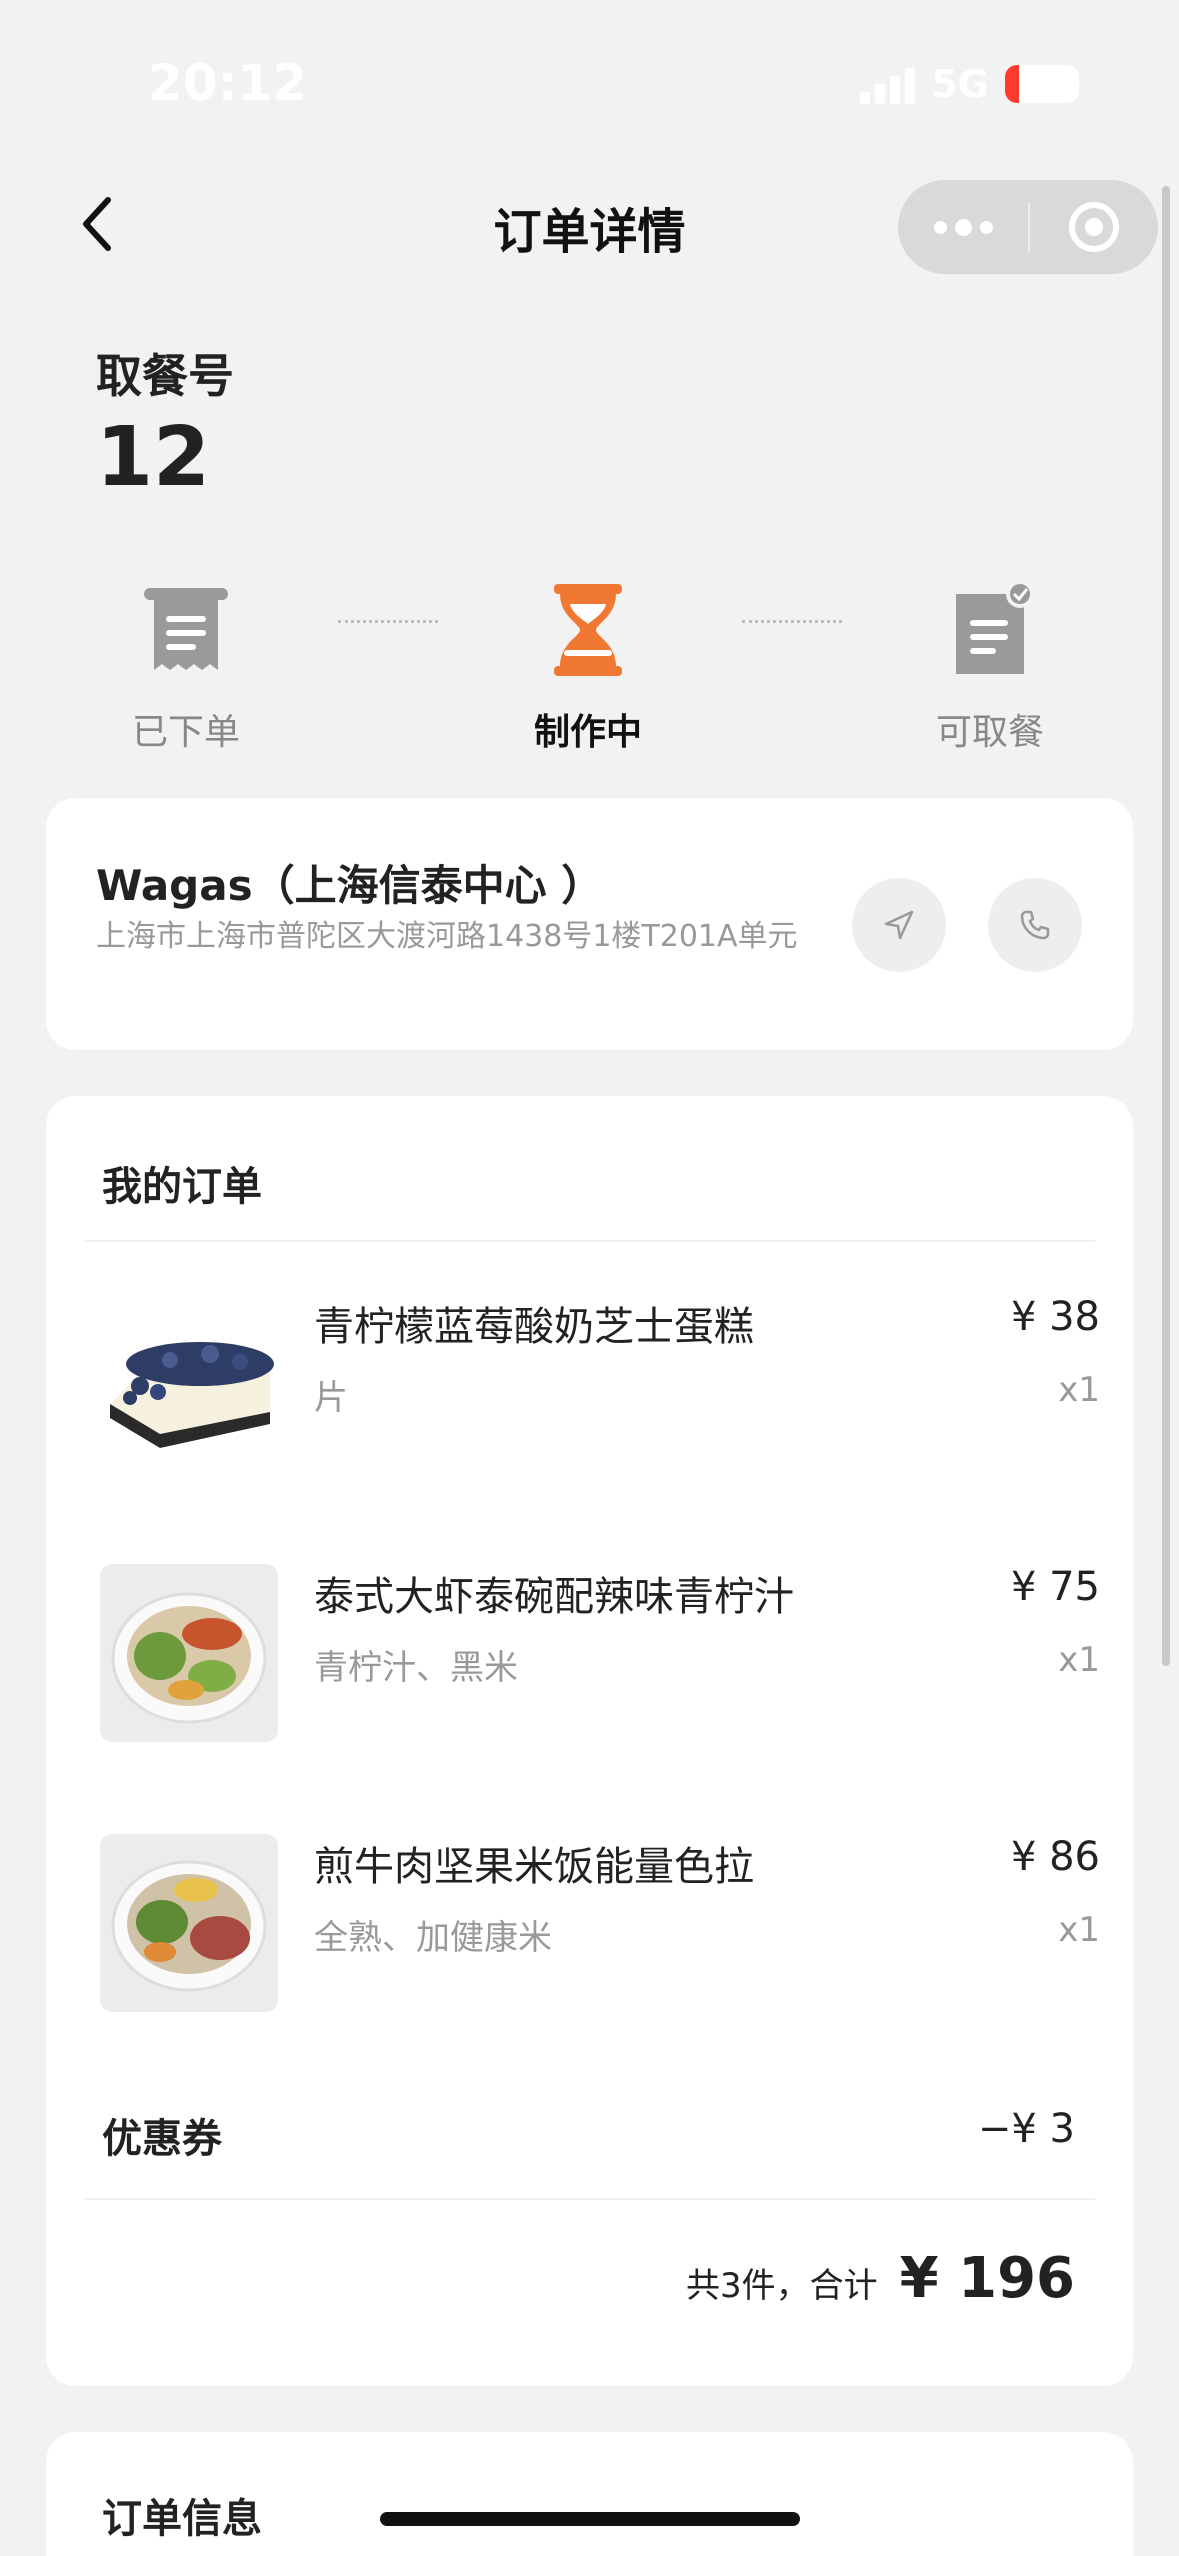  I want to click on checked-document-icon, so click(990, 630).